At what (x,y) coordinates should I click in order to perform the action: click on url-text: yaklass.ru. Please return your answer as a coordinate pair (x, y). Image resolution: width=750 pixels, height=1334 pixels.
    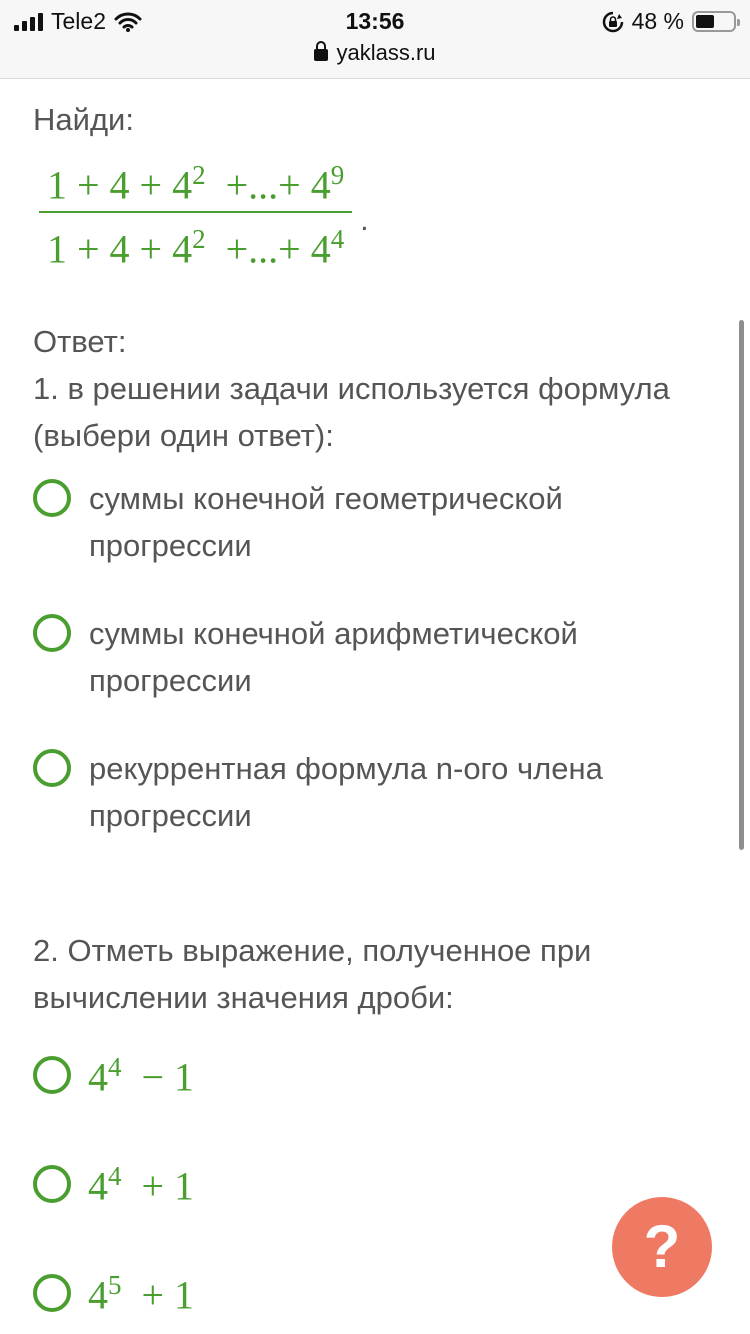
    Looking at the image, I should click on (386, 52).